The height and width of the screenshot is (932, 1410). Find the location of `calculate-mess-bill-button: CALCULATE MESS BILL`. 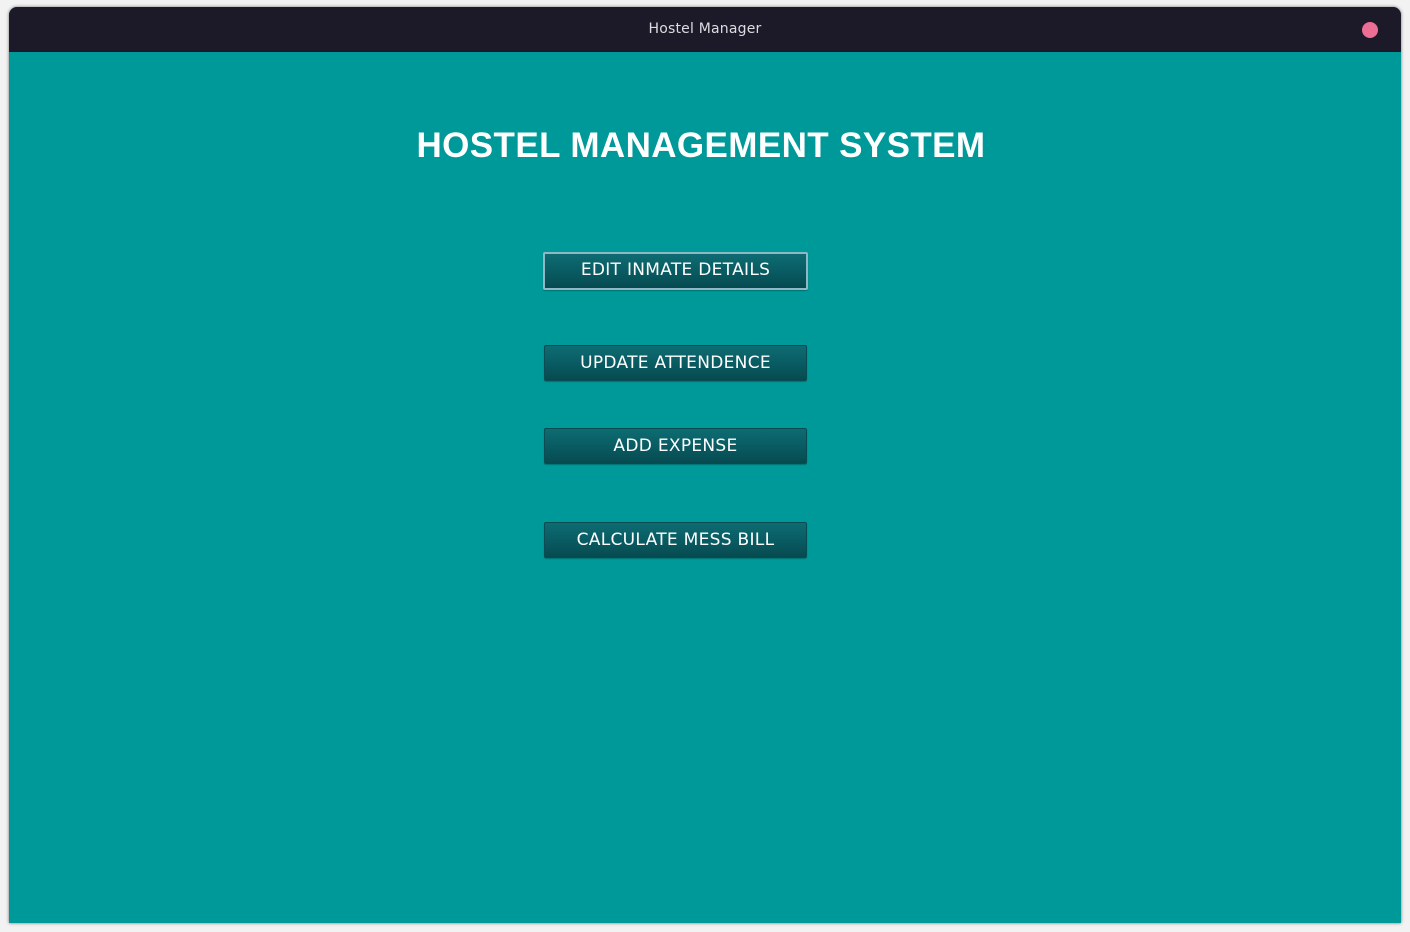

calculate-mess-bill-button: CALCULATE MESS BILL is located at coordinates (675, 540).